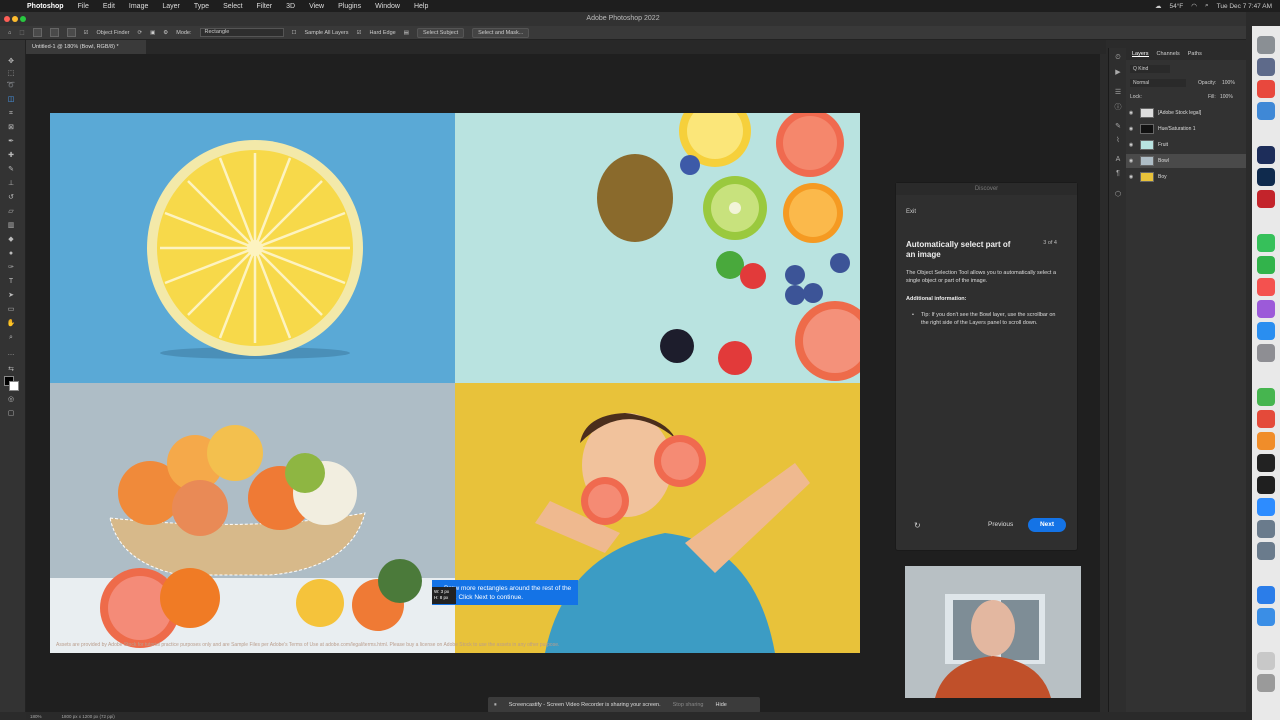 Image resolution: width=1280 pixels, height=720 pixels. I want to click on zoom-tool-icon: ⌕, so click(11, 338).